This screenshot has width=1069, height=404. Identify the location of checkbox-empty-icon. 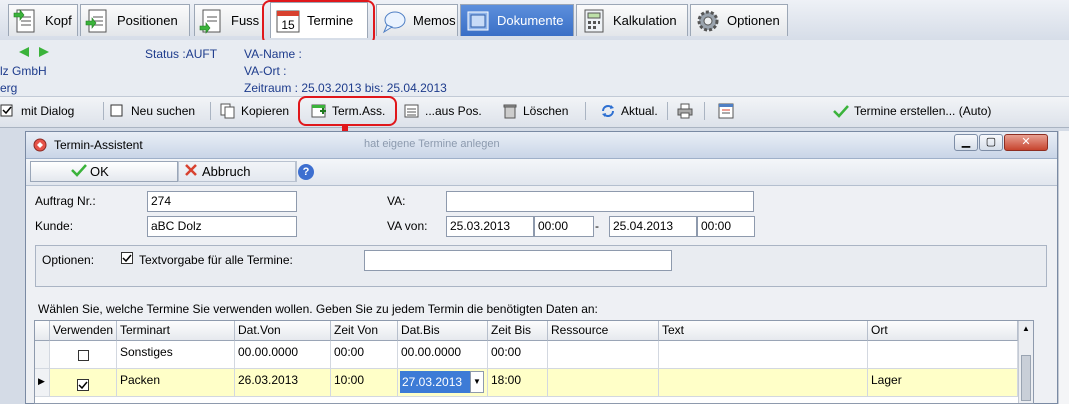
(118, 111).